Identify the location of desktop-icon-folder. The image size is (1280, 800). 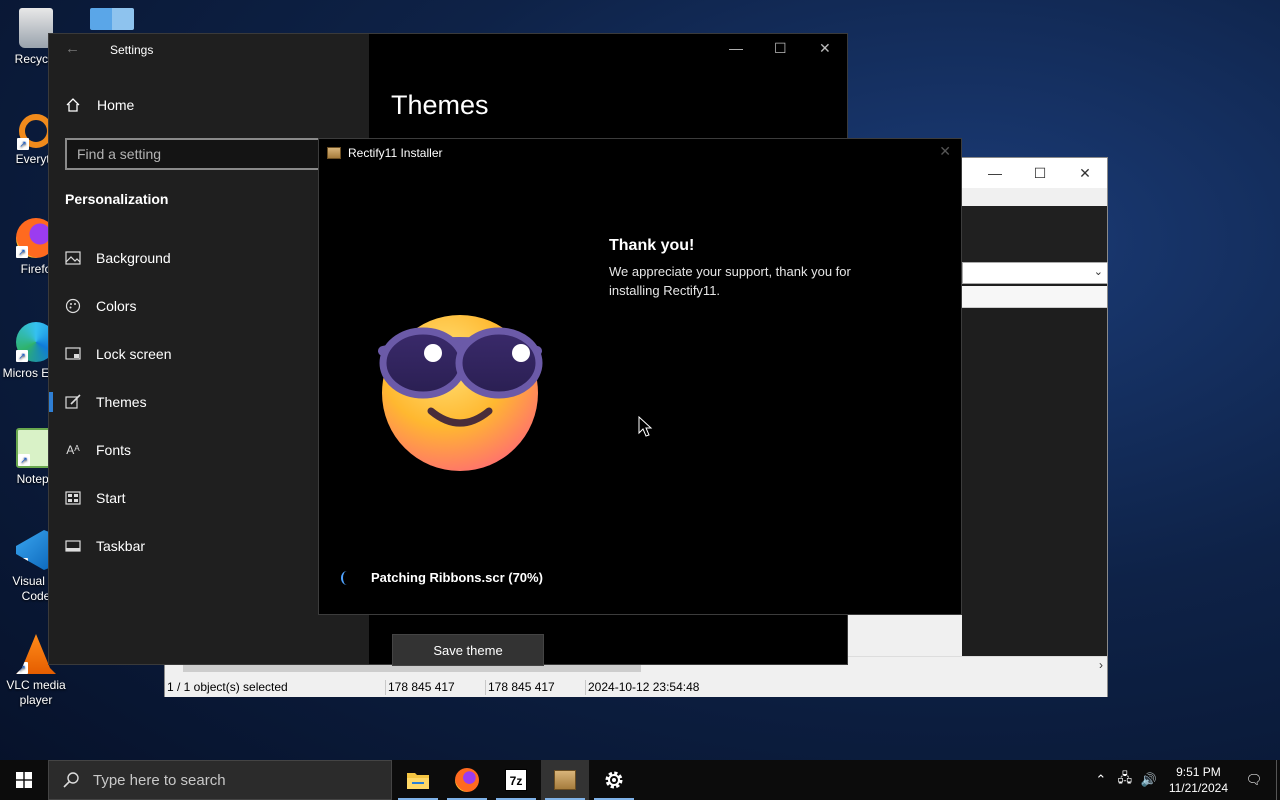
(112, 21).